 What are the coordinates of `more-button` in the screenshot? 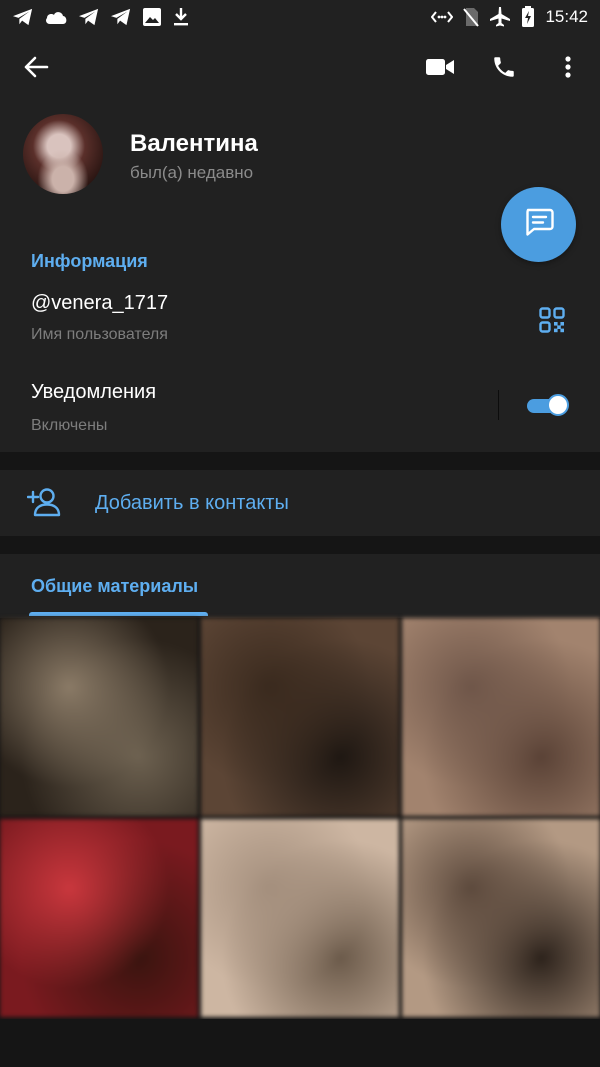 It's located at (568, 69).